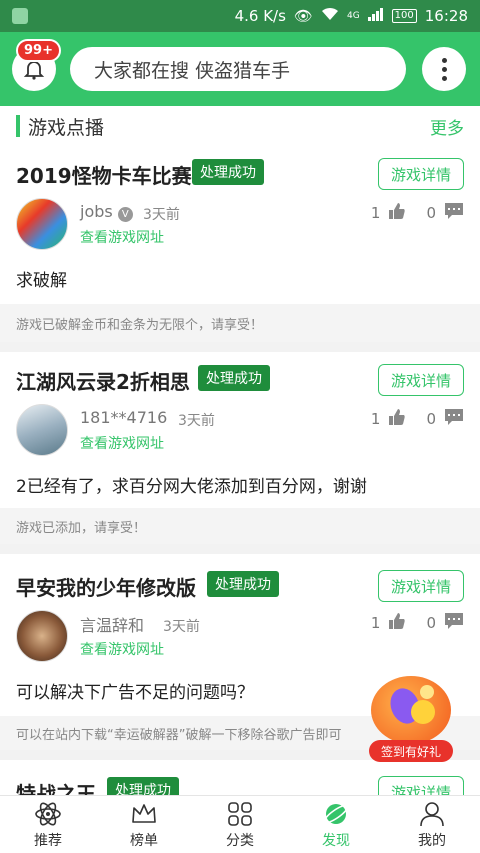  What do you see at coordinates (260, 16) in the screenshot?
I see `network-speed: 4.6 K/s` at bounding box center [260, 16].